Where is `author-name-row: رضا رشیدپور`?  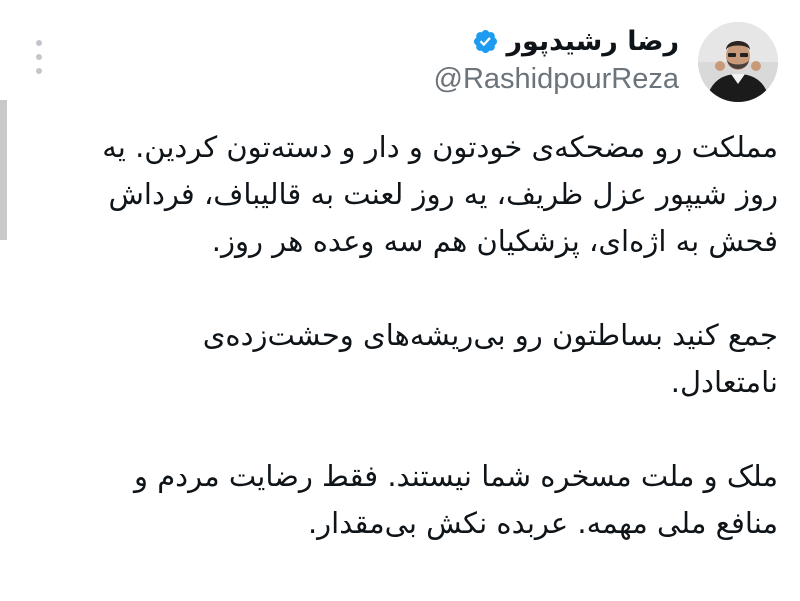 author-name-row: رضا رشیدپور is located at coordinates (576, 41).